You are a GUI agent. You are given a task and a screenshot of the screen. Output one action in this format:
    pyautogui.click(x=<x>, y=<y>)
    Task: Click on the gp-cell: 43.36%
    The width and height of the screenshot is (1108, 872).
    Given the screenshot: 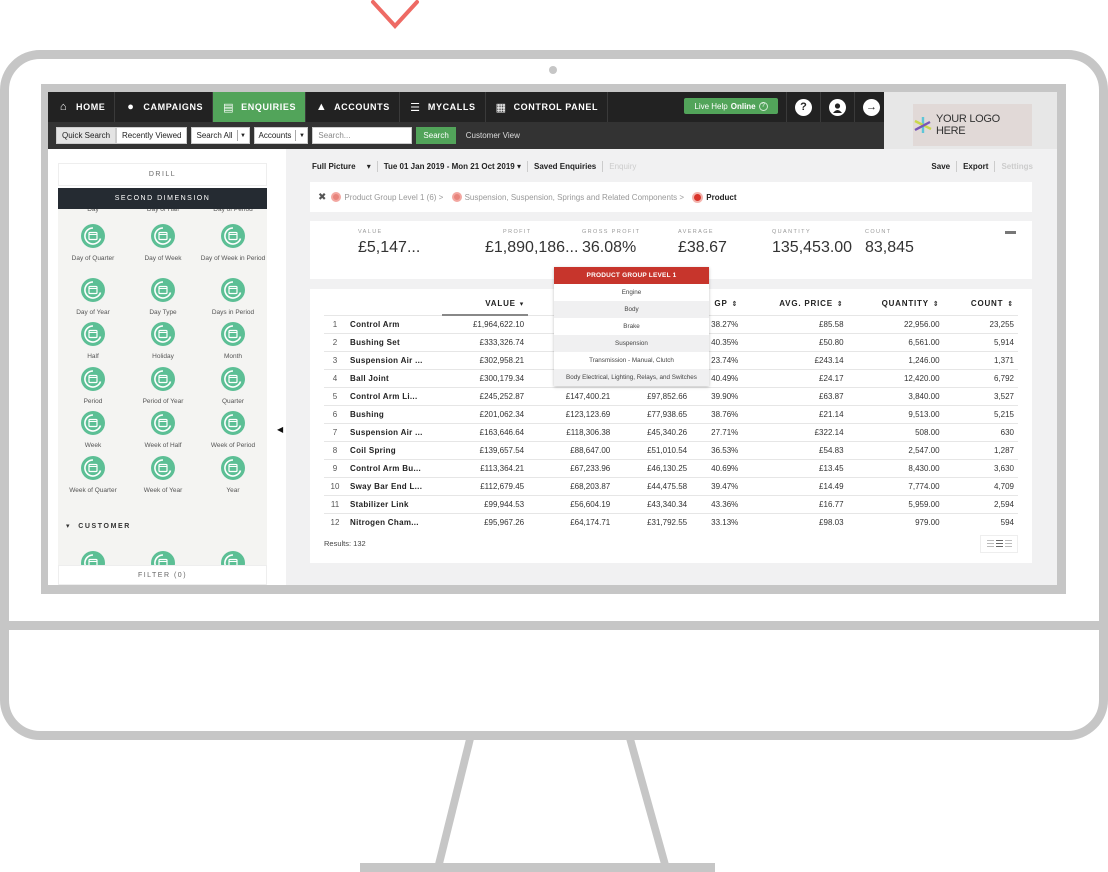 What is the action you would take?
    pyautogui.click(x=717, y=503)
    